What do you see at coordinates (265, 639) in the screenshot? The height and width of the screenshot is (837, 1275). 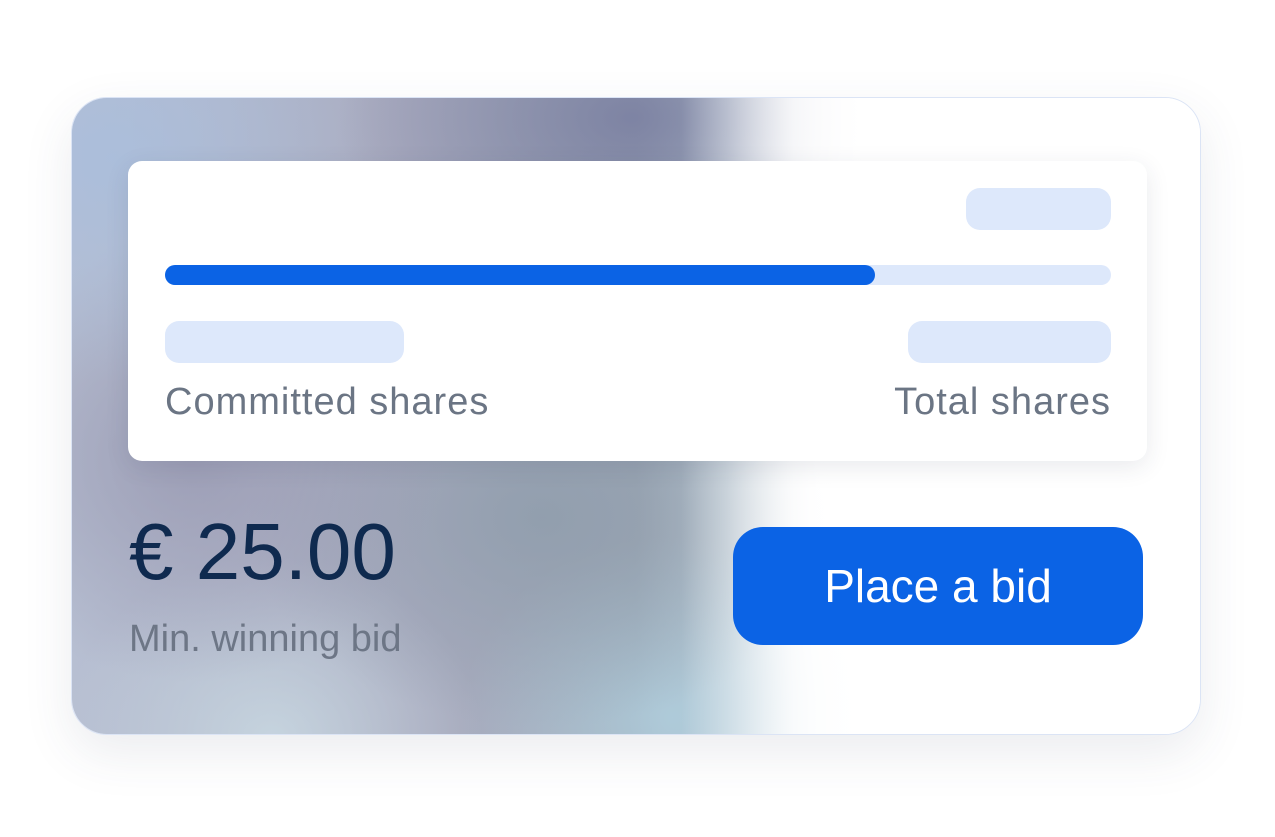 I see `min-bid-label: Min. winning bid` at bounding box center [265, 639].